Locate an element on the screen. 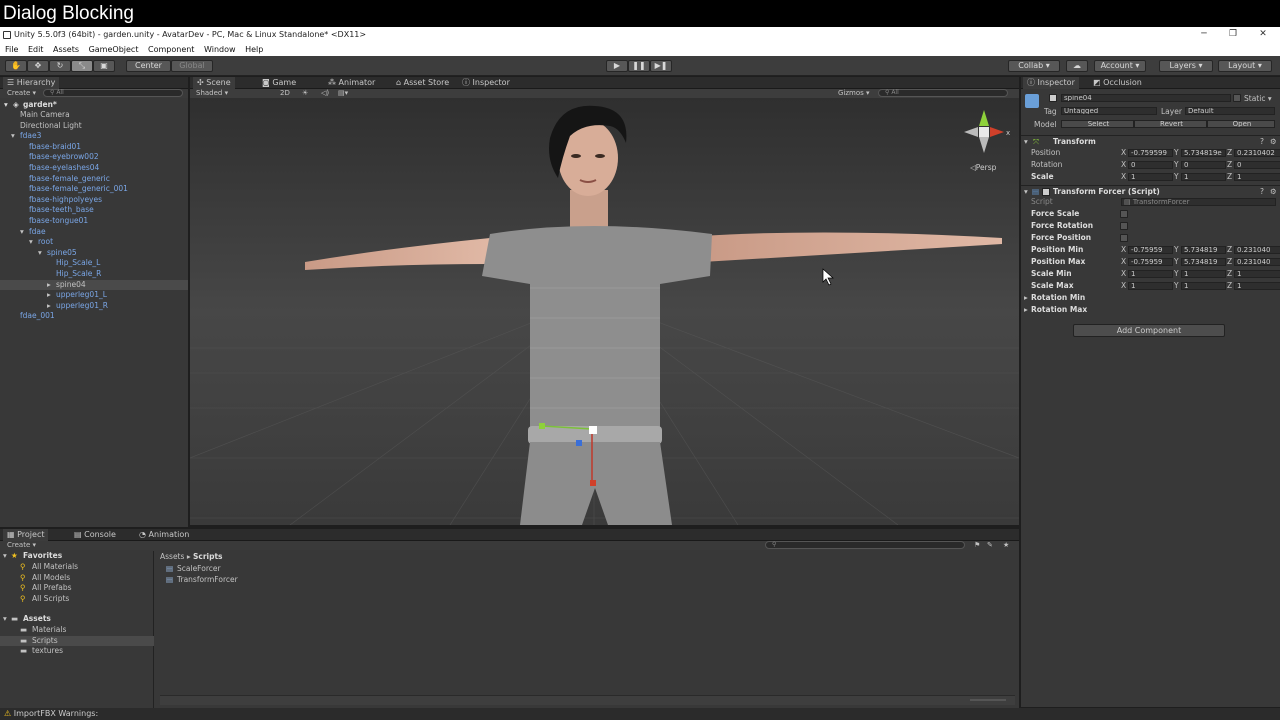 The height and width of the screenshot is (720, 1280). script-field: ▤ TransformForcer is located at coordinates (1198, 202).